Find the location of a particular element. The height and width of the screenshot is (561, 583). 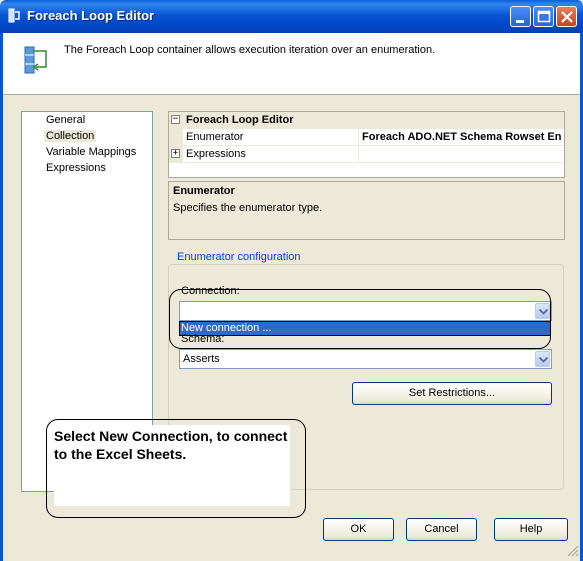

description-text: Specifies the enumerator type. is located at coordinates (248, 208).